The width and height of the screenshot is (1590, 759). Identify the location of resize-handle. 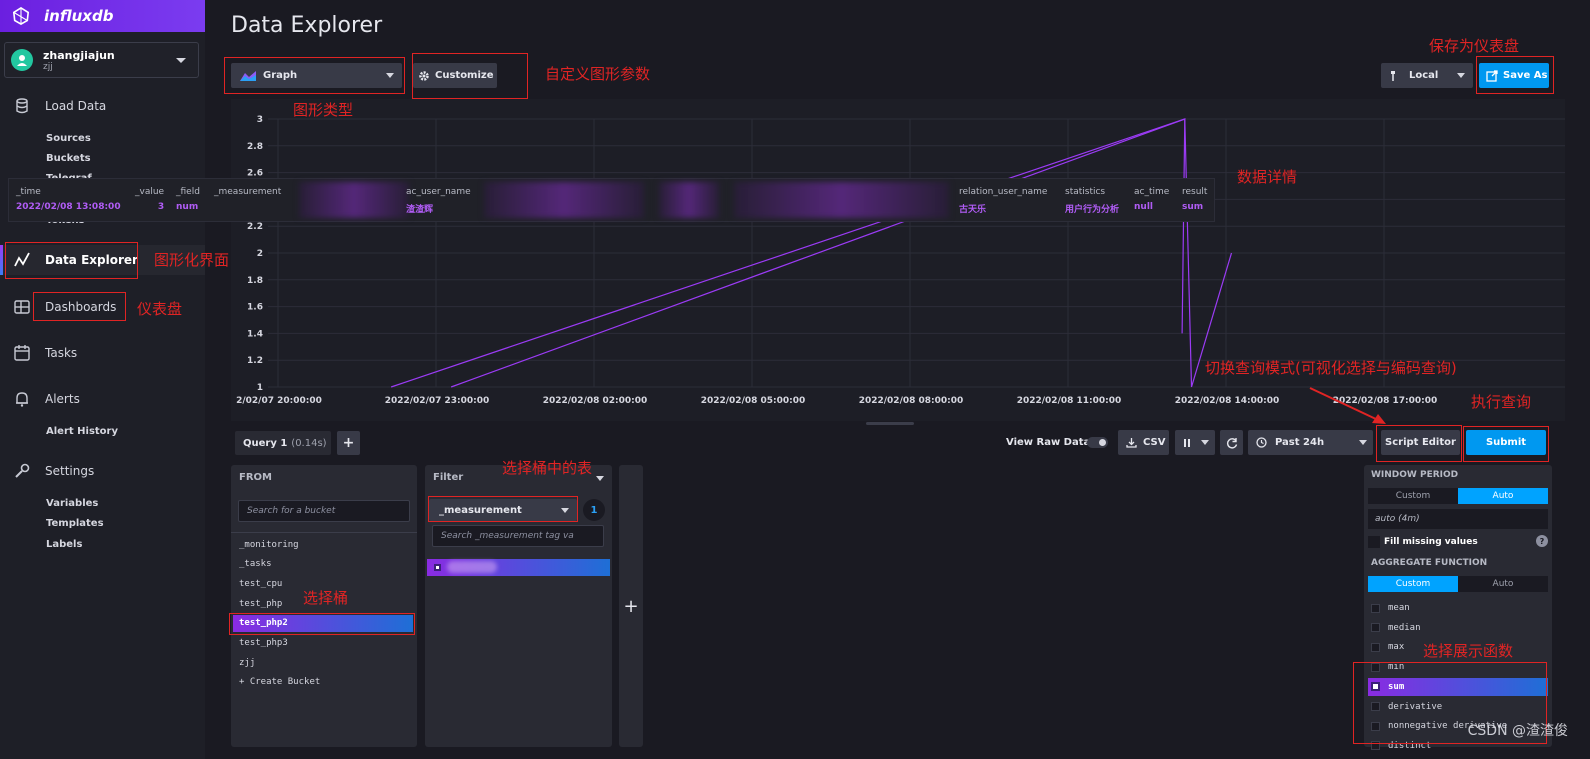
(890, 423).